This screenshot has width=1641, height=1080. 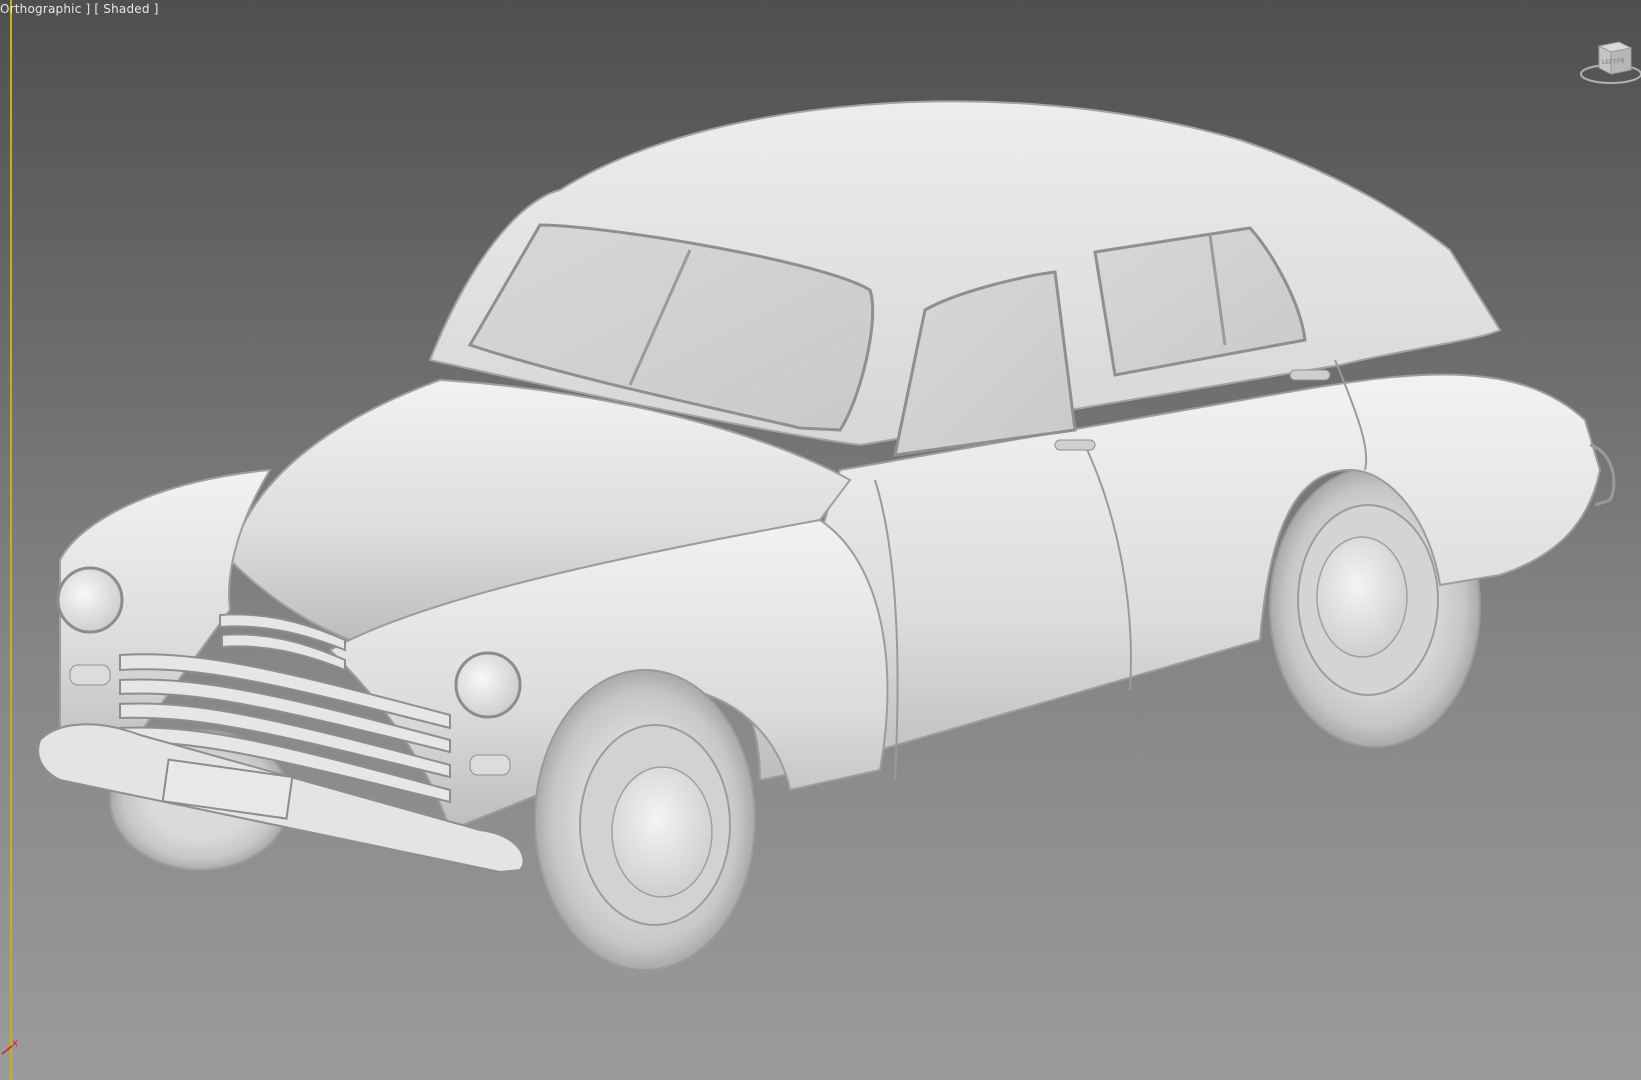 What do you see at coordinates (1075, 445) in the screenshot?
I see `front-door-handle` at bounding box center [1075, 445].